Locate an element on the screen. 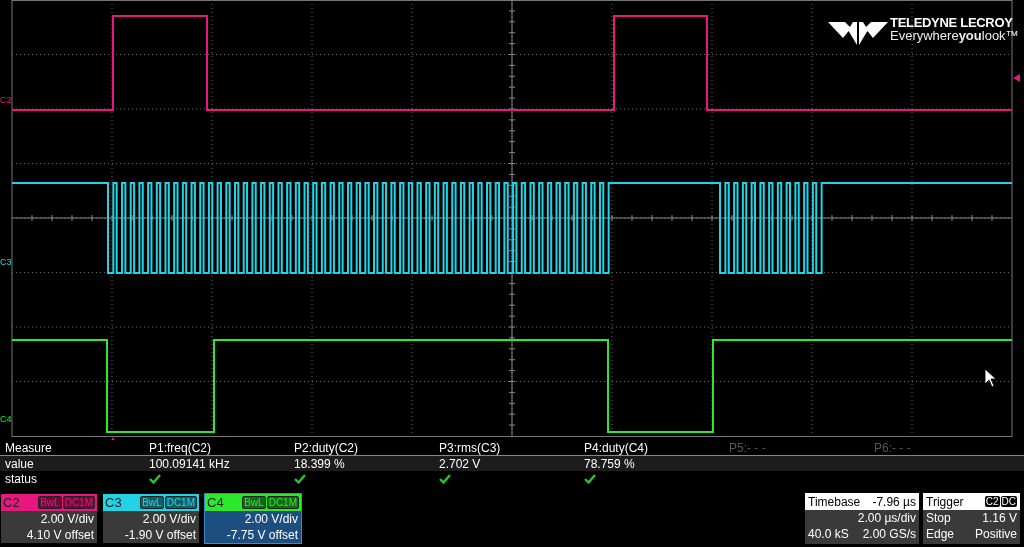 Image resolution: width=1024 pixels, height=547 pixels. channel-descriptor: C4 BwL DC1M 2.00 V/div -7.75 V offset is located at coordinates (253, 518).